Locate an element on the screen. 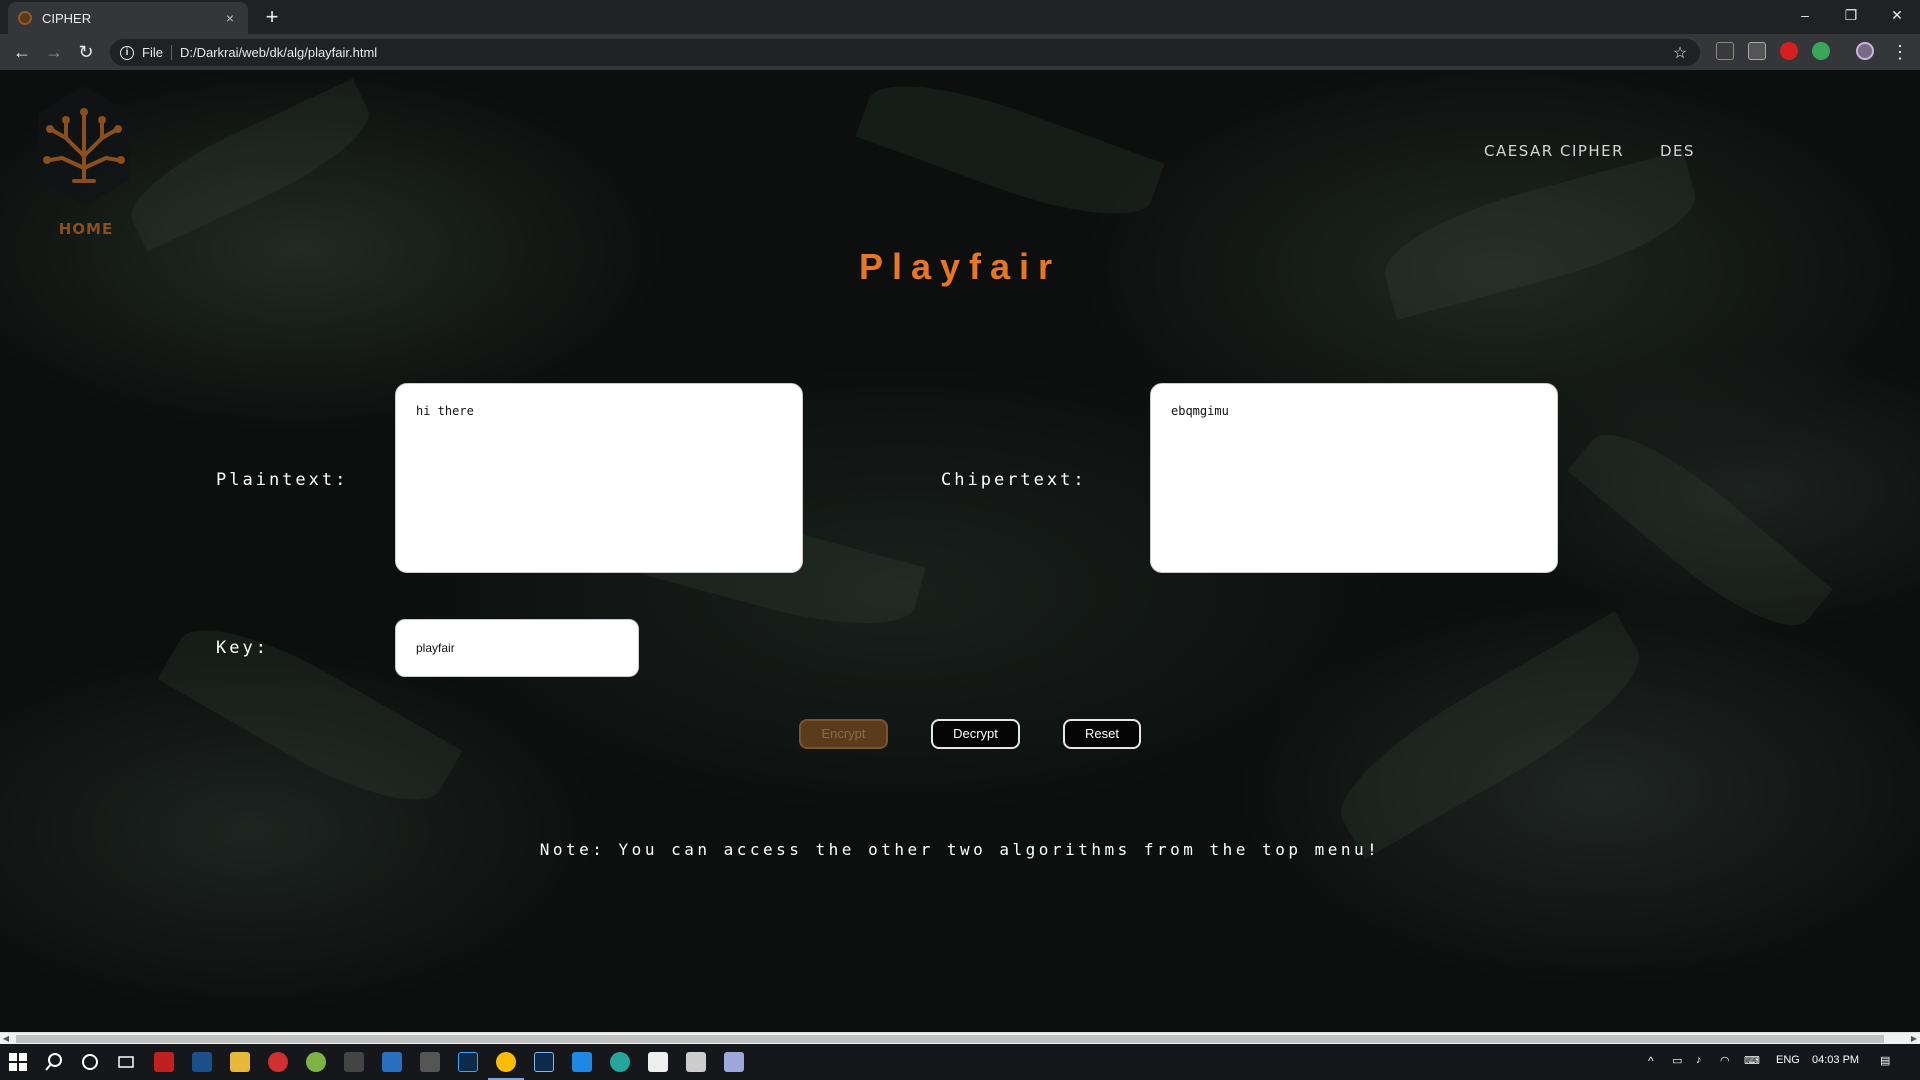 Image resolution: width=1920 pixels, height=1080 pixels. browser-tab: CIPHER × is located at coordinates (128, 18).